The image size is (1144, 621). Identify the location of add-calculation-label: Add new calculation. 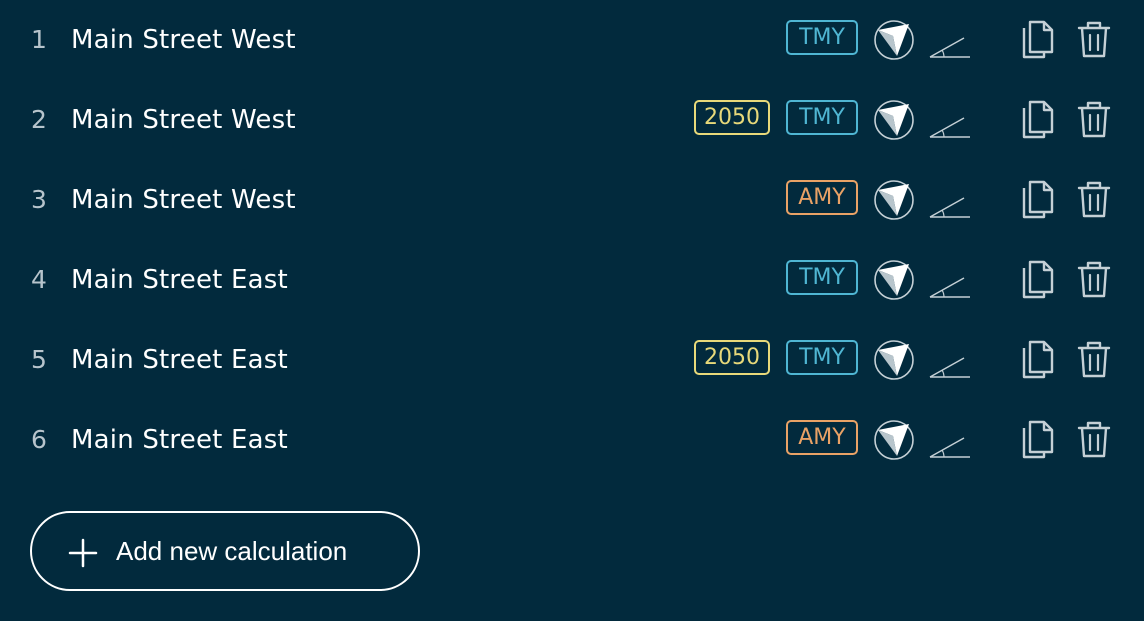
(232, 551).